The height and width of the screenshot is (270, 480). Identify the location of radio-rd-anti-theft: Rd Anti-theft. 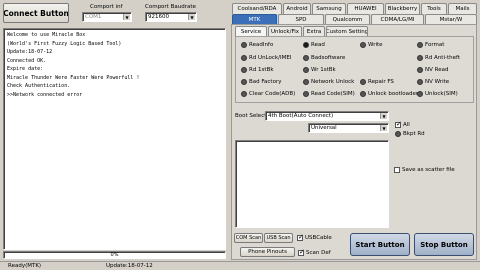
(438, 58).